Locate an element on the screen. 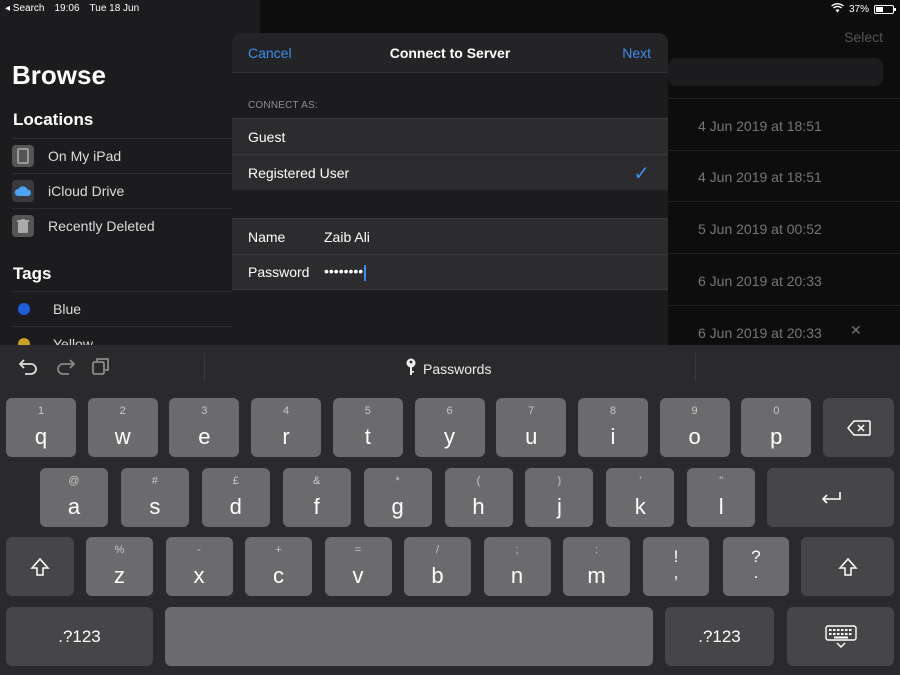 The width and height of the screenshot is (900, 675). key-primary-label: e is located at coordinates (204, 436).